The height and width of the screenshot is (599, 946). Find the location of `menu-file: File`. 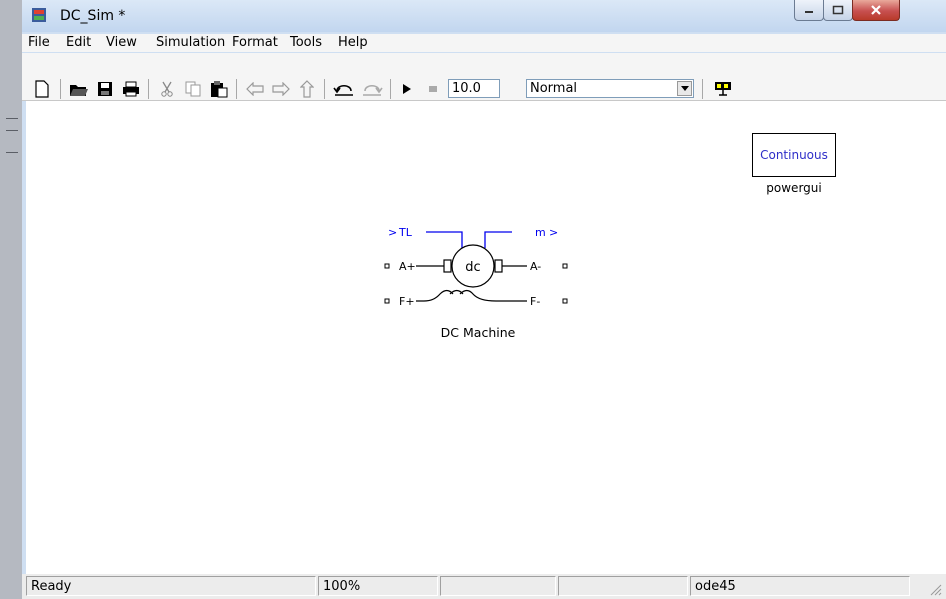

menu-file: File is located at coordinates (39, 42).